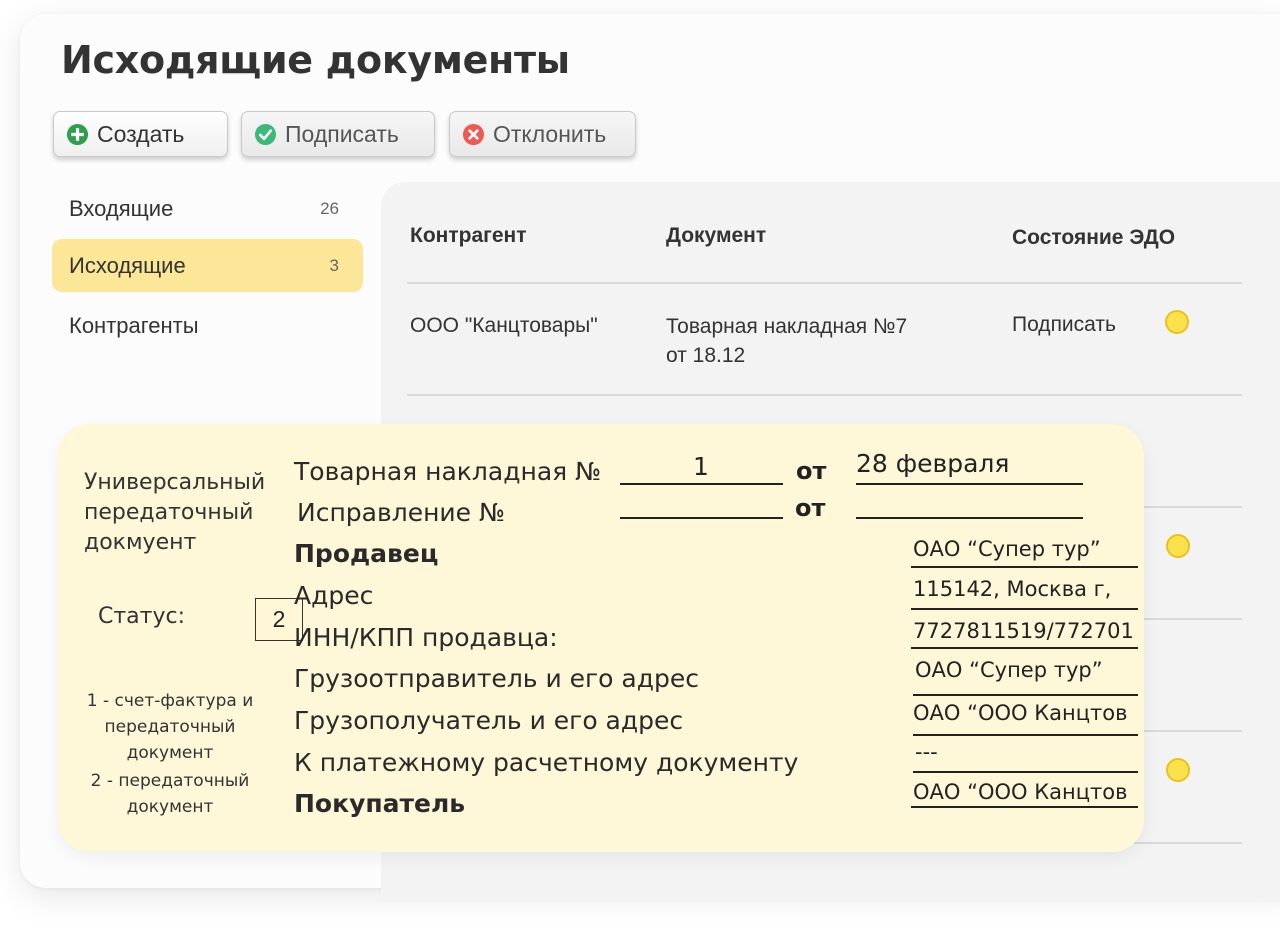 The width and height of the screenshot is (1280, 928). What do you see at coordinates (1026, 631) in the screenshot?
I see `inn-field: 7727811519/772701` at bounding box center [1026, 631].